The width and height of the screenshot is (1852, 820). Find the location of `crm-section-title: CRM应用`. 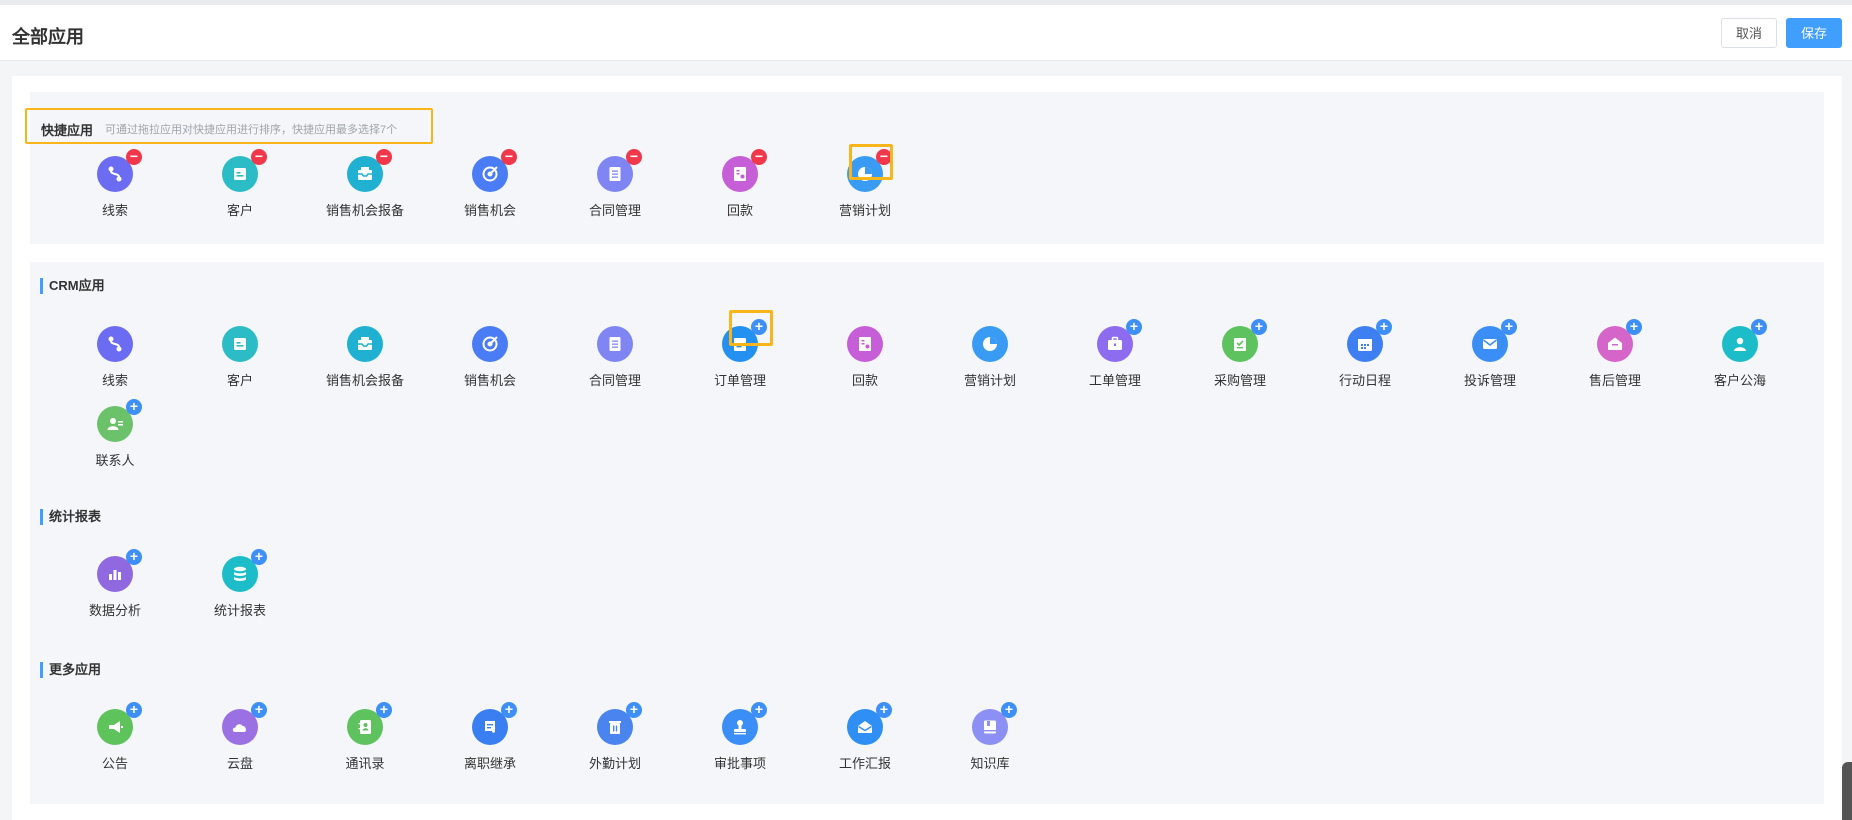

crm-section-title: CRM应用 is located at coordinates (72, 286).